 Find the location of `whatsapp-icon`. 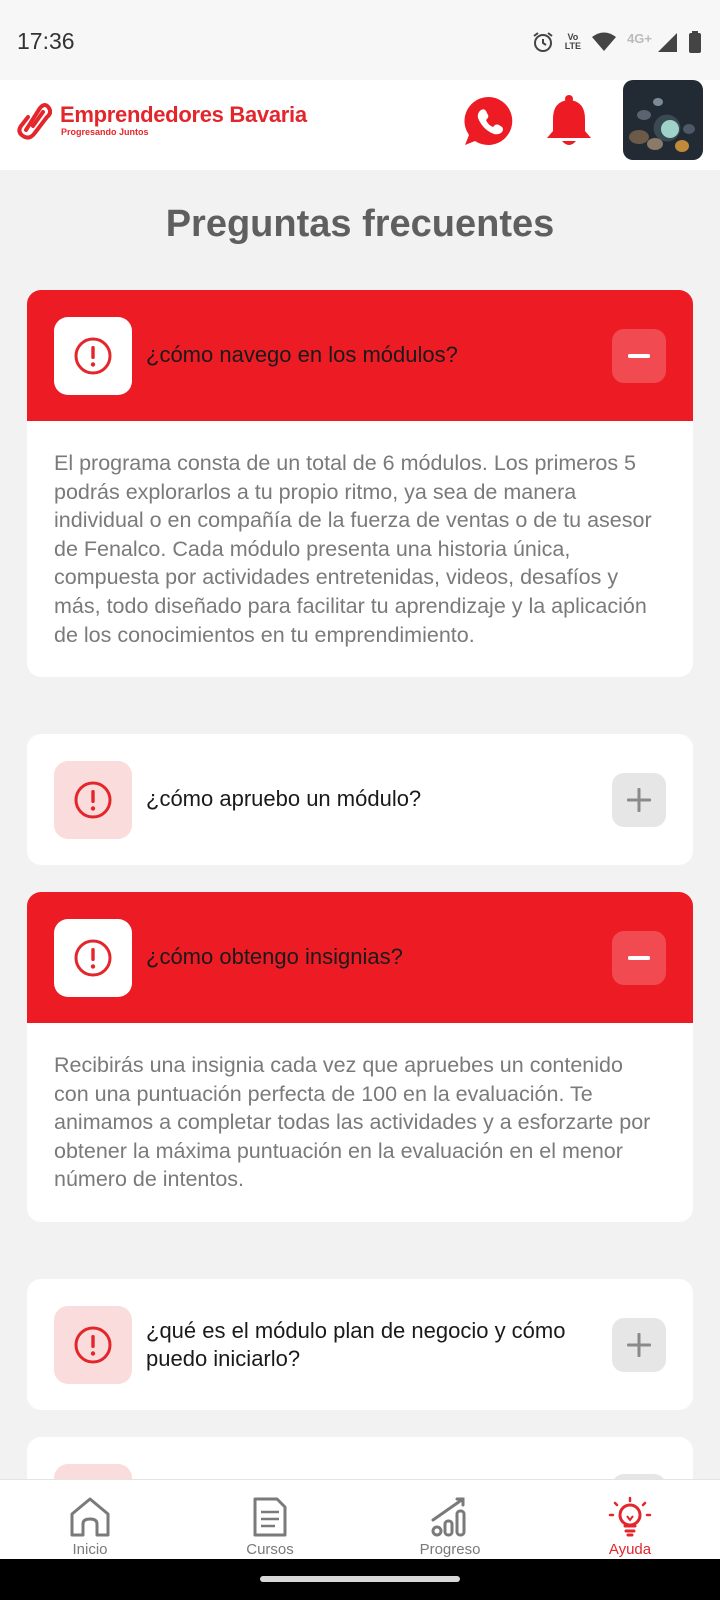

whatsapp-icon is located at coordinates (488, 120).